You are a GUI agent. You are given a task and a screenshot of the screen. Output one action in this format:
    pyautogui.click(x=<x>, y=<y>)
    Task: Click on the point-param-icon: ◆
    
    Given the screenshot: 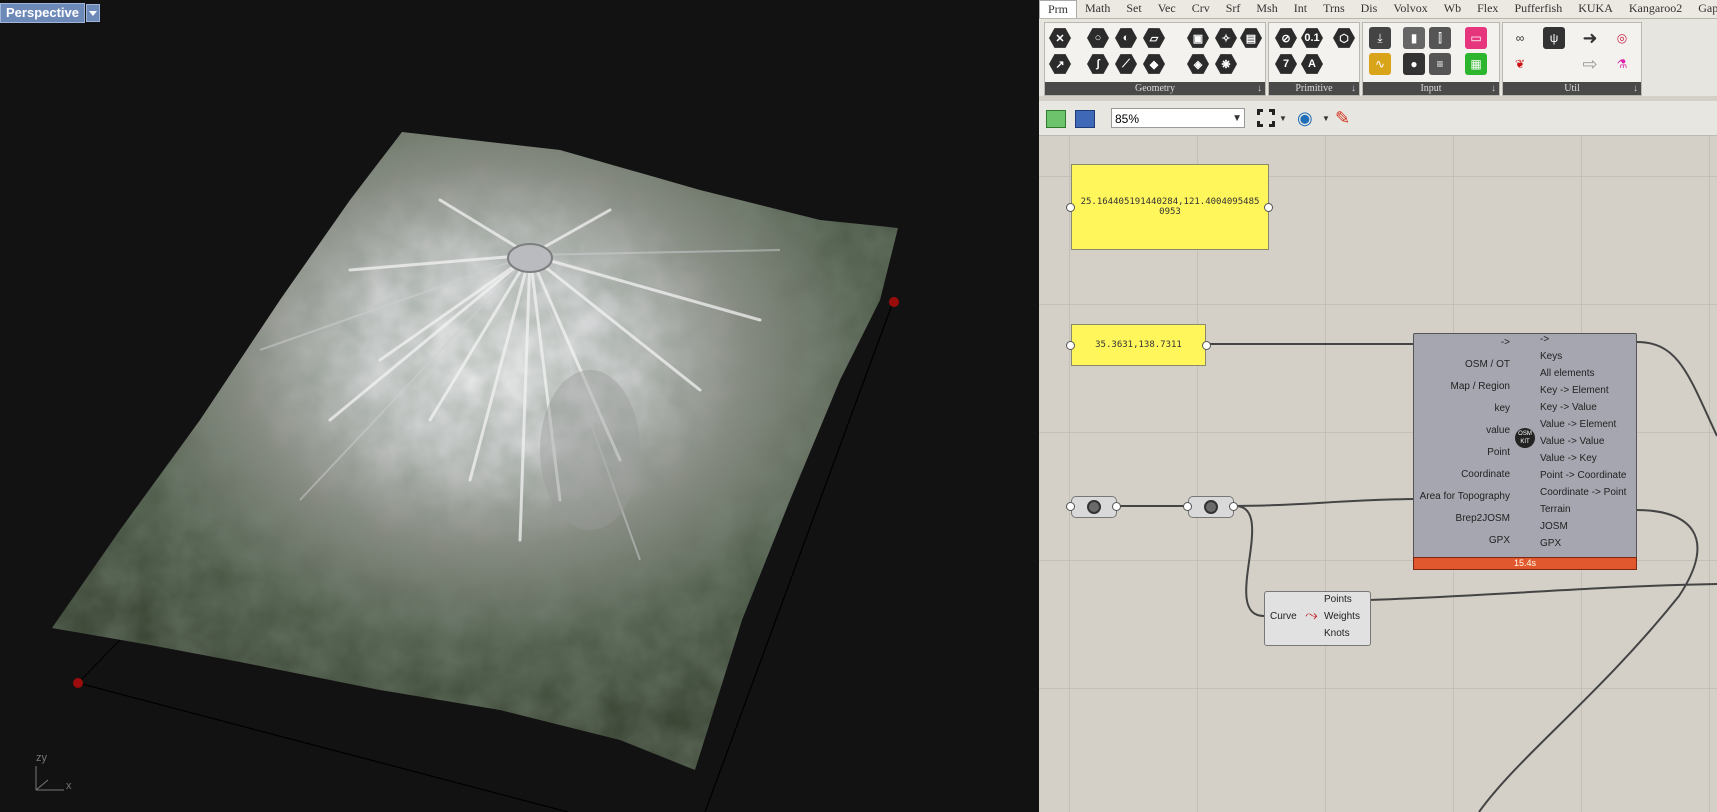 What is the action you would take?
    pyautogui.click(x=1154, y=64)
    